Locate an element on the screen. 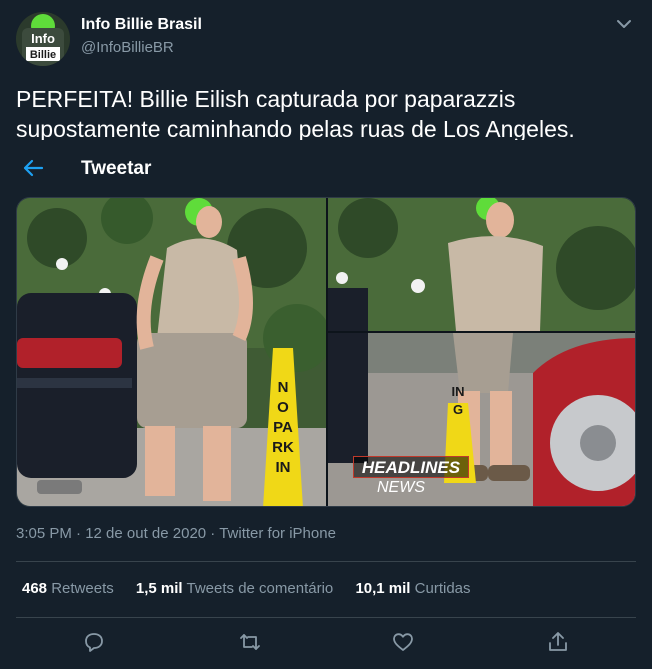  sticky-header: Tweetar is located at coordinates (326, 168).